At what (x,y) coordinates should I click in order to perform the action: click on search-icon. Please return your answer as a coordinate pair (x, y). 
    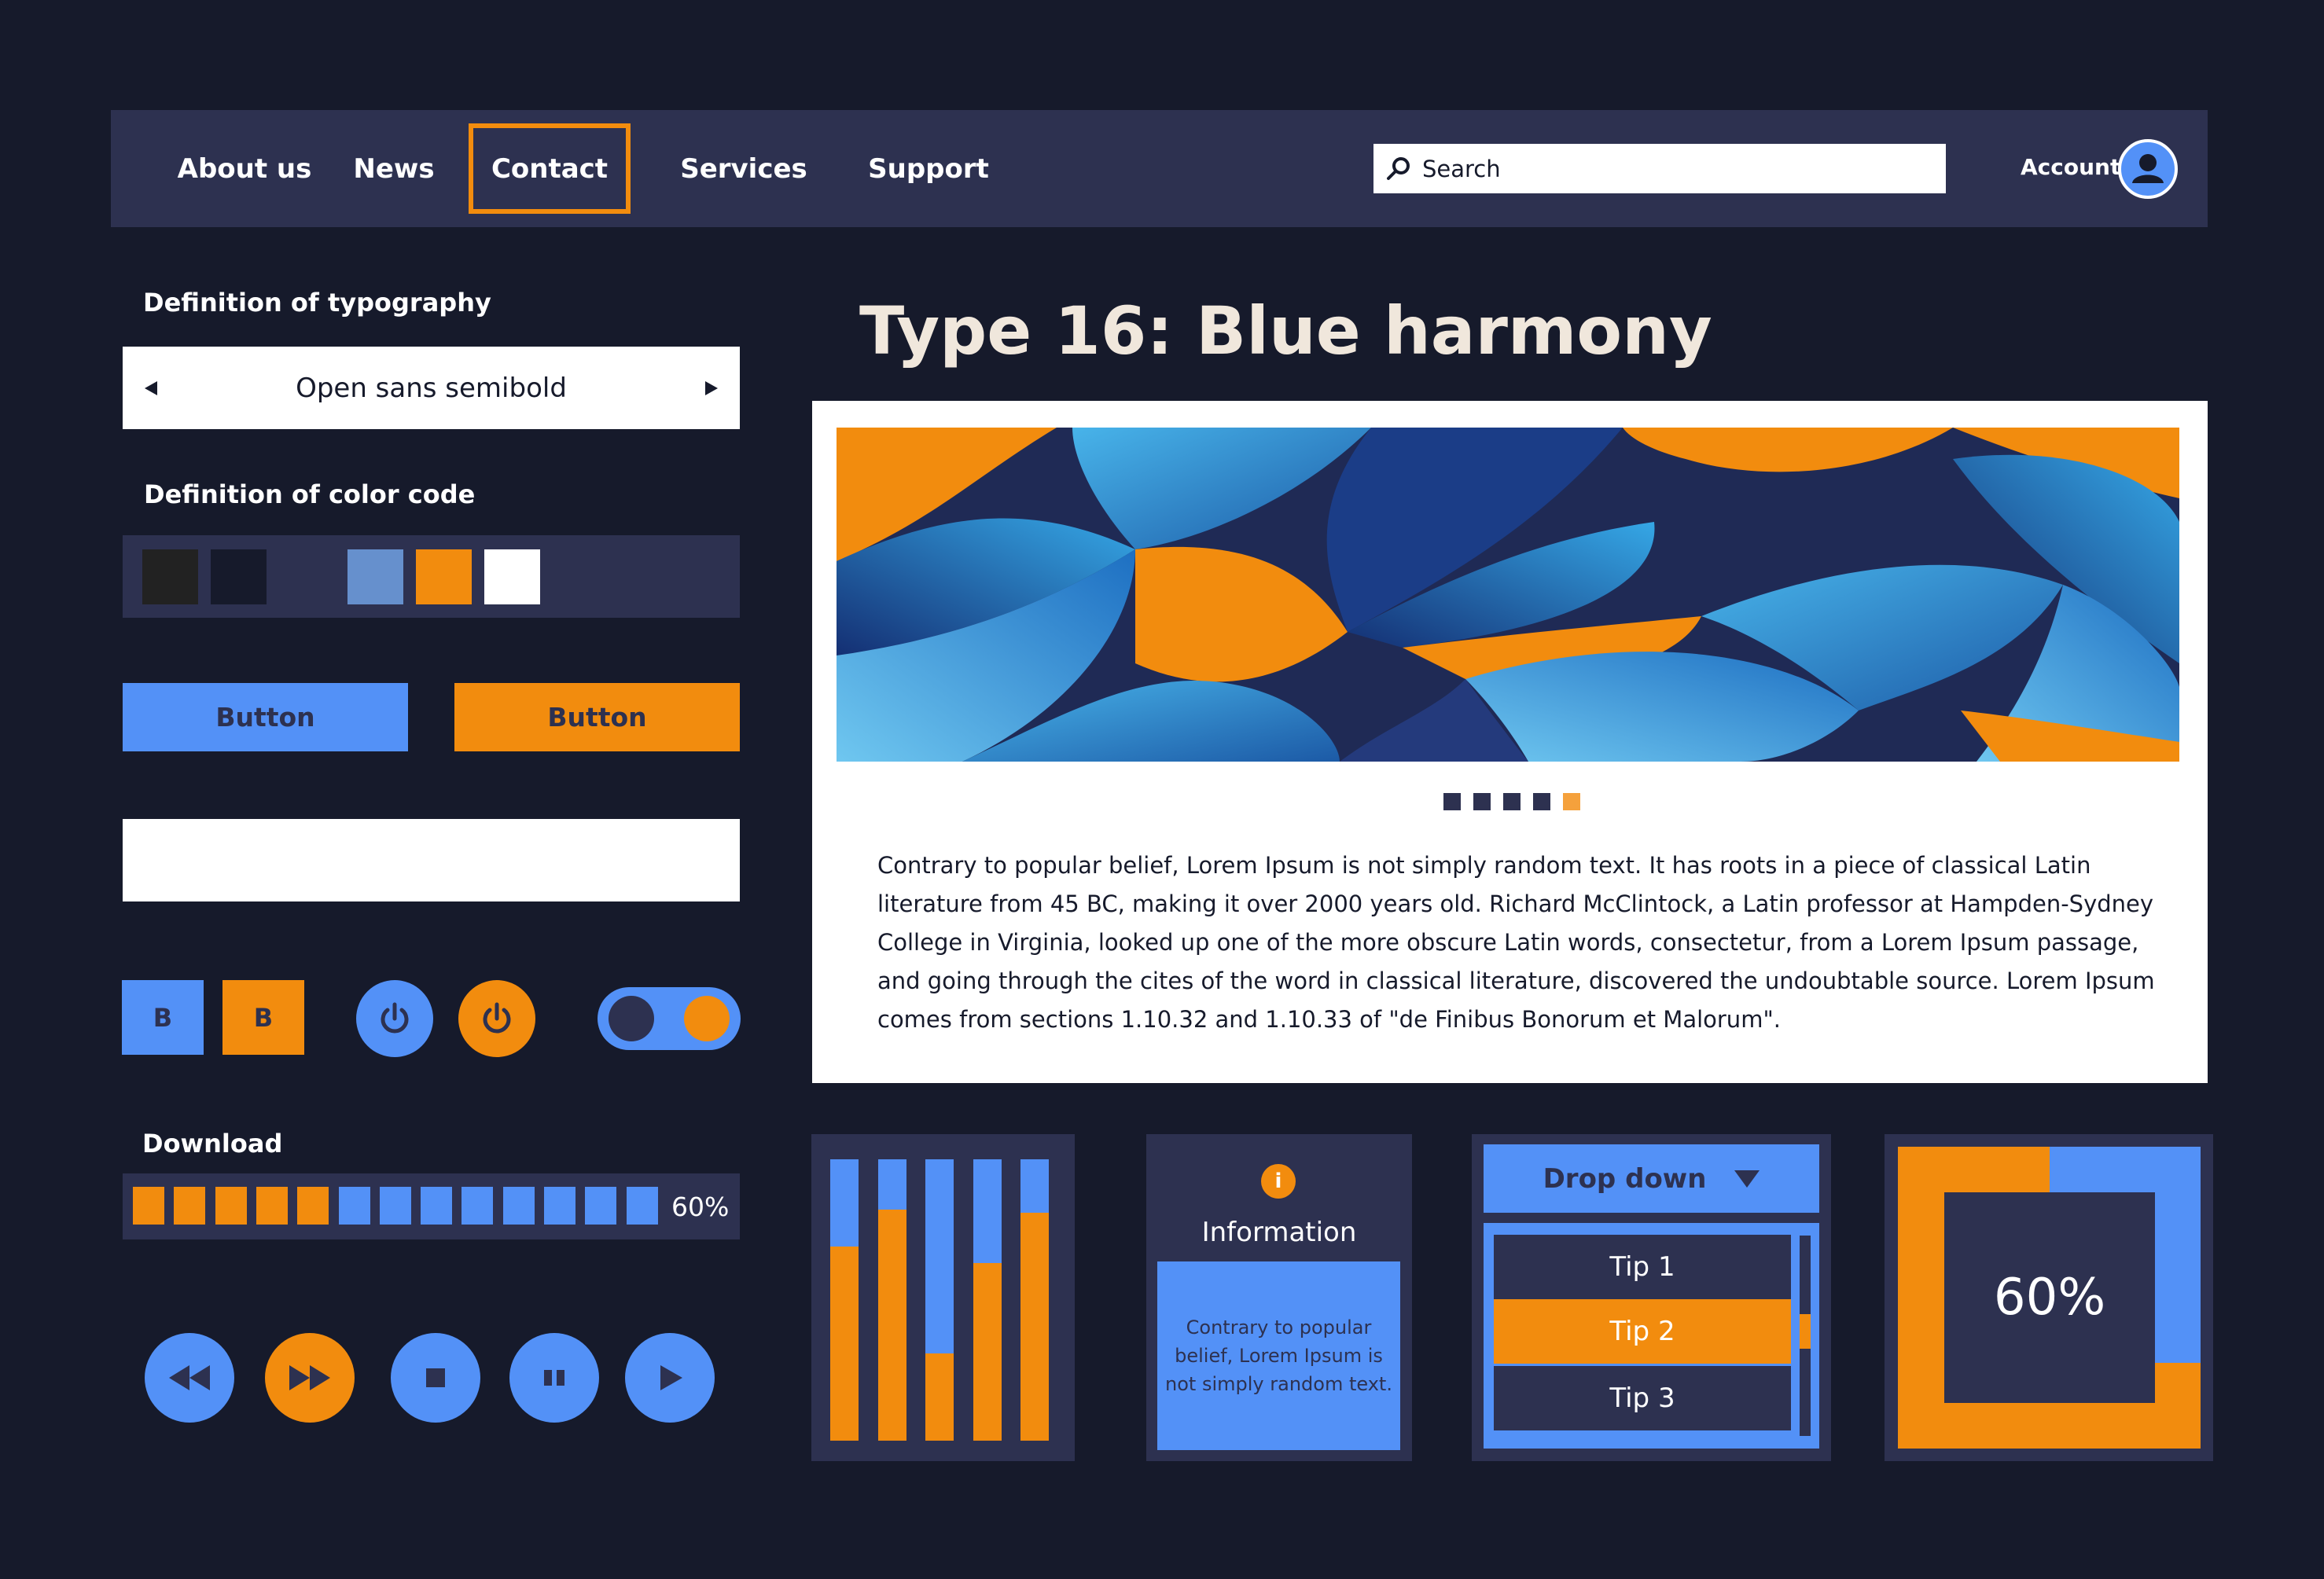
    Looking at the image, I should click on (1398, 168).